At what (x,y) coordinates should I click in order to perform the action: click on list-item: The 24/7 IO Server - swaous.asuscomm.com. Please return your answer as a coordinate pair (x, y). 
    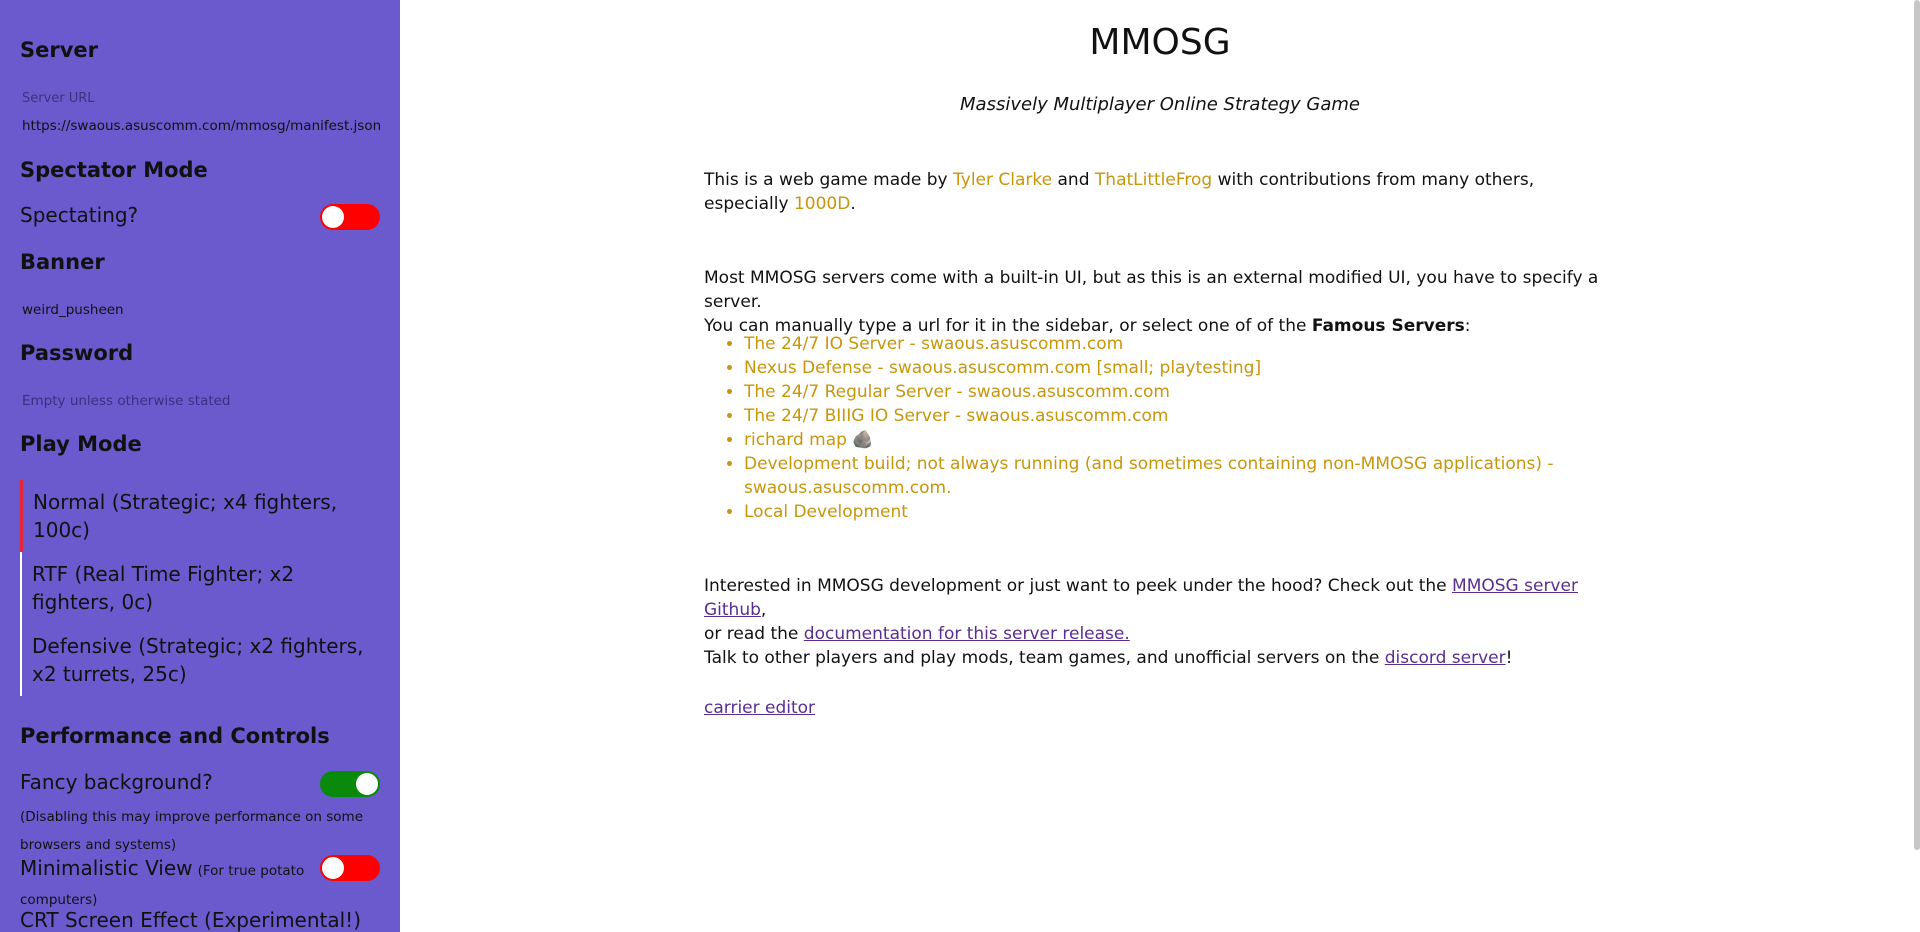
    Looking at the image, I should click on (1184, 344).